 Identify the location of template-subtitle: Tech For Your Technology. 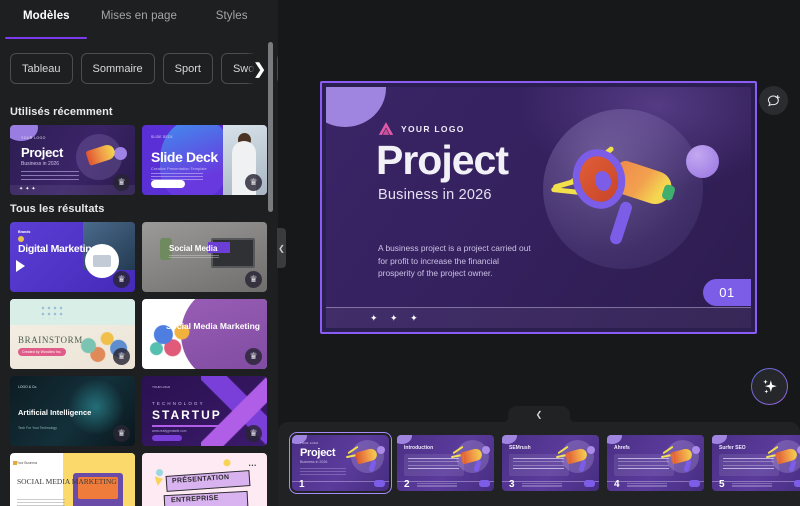
(37, 428).